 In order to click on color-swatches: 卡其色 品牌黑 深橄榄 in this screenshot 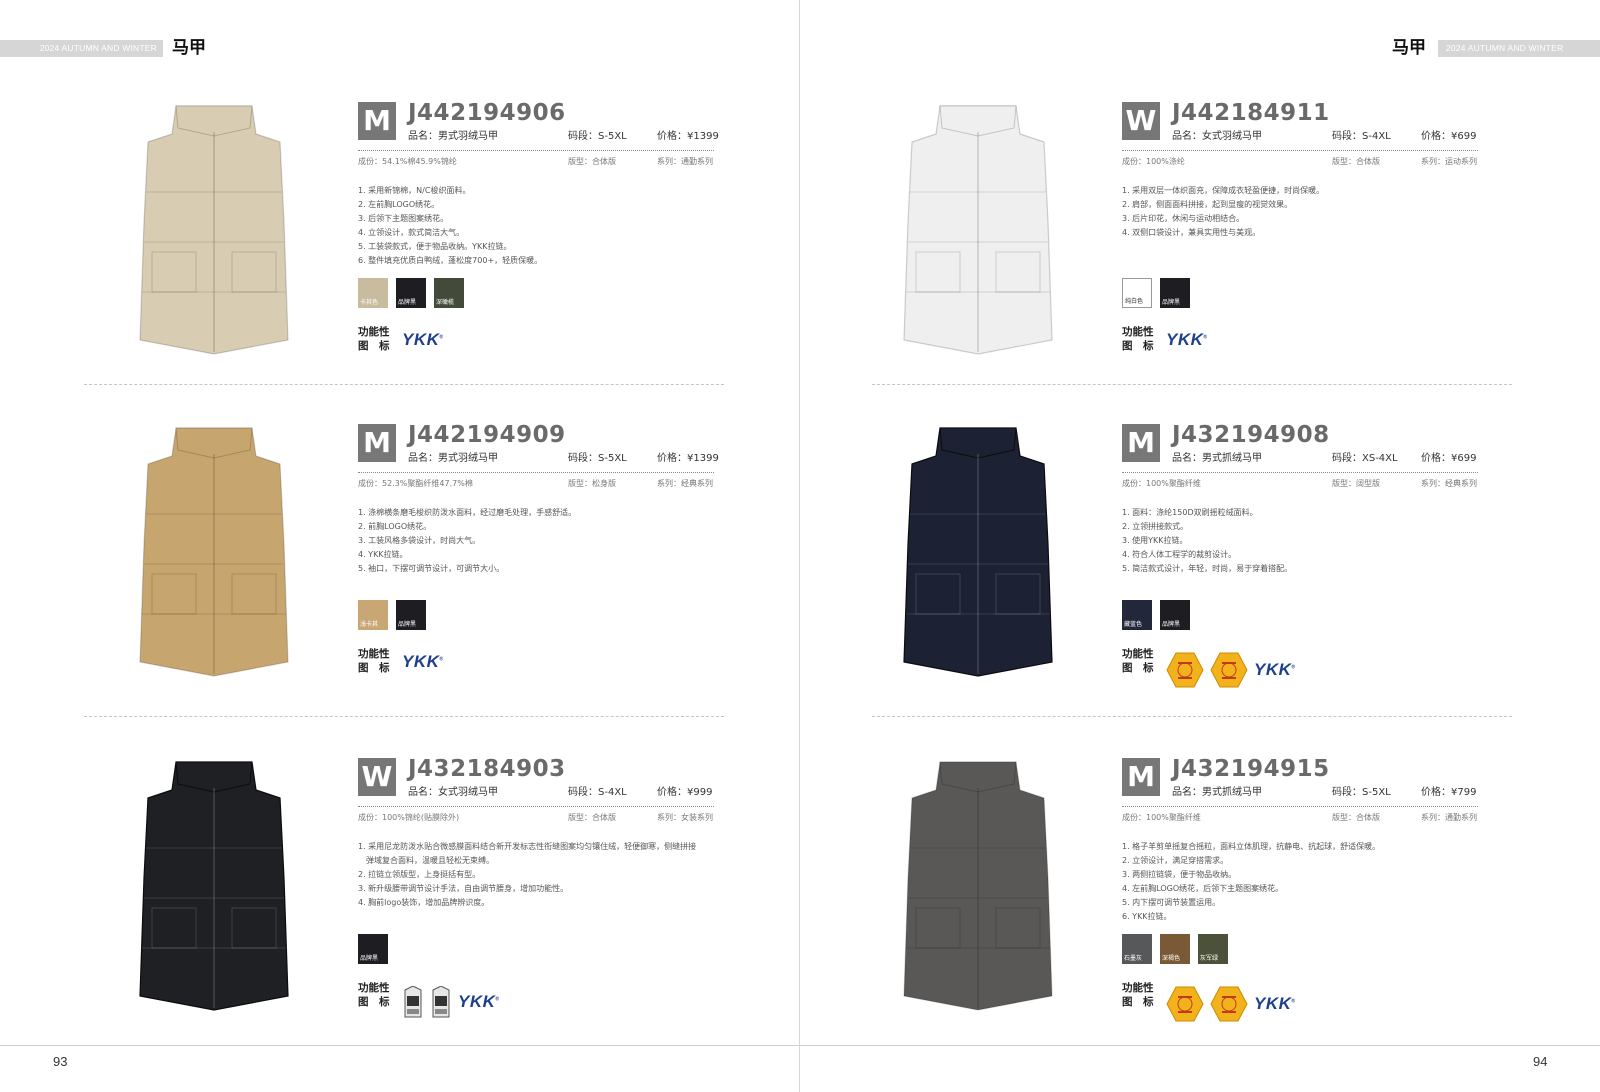, I will do `click(411, 293)`.